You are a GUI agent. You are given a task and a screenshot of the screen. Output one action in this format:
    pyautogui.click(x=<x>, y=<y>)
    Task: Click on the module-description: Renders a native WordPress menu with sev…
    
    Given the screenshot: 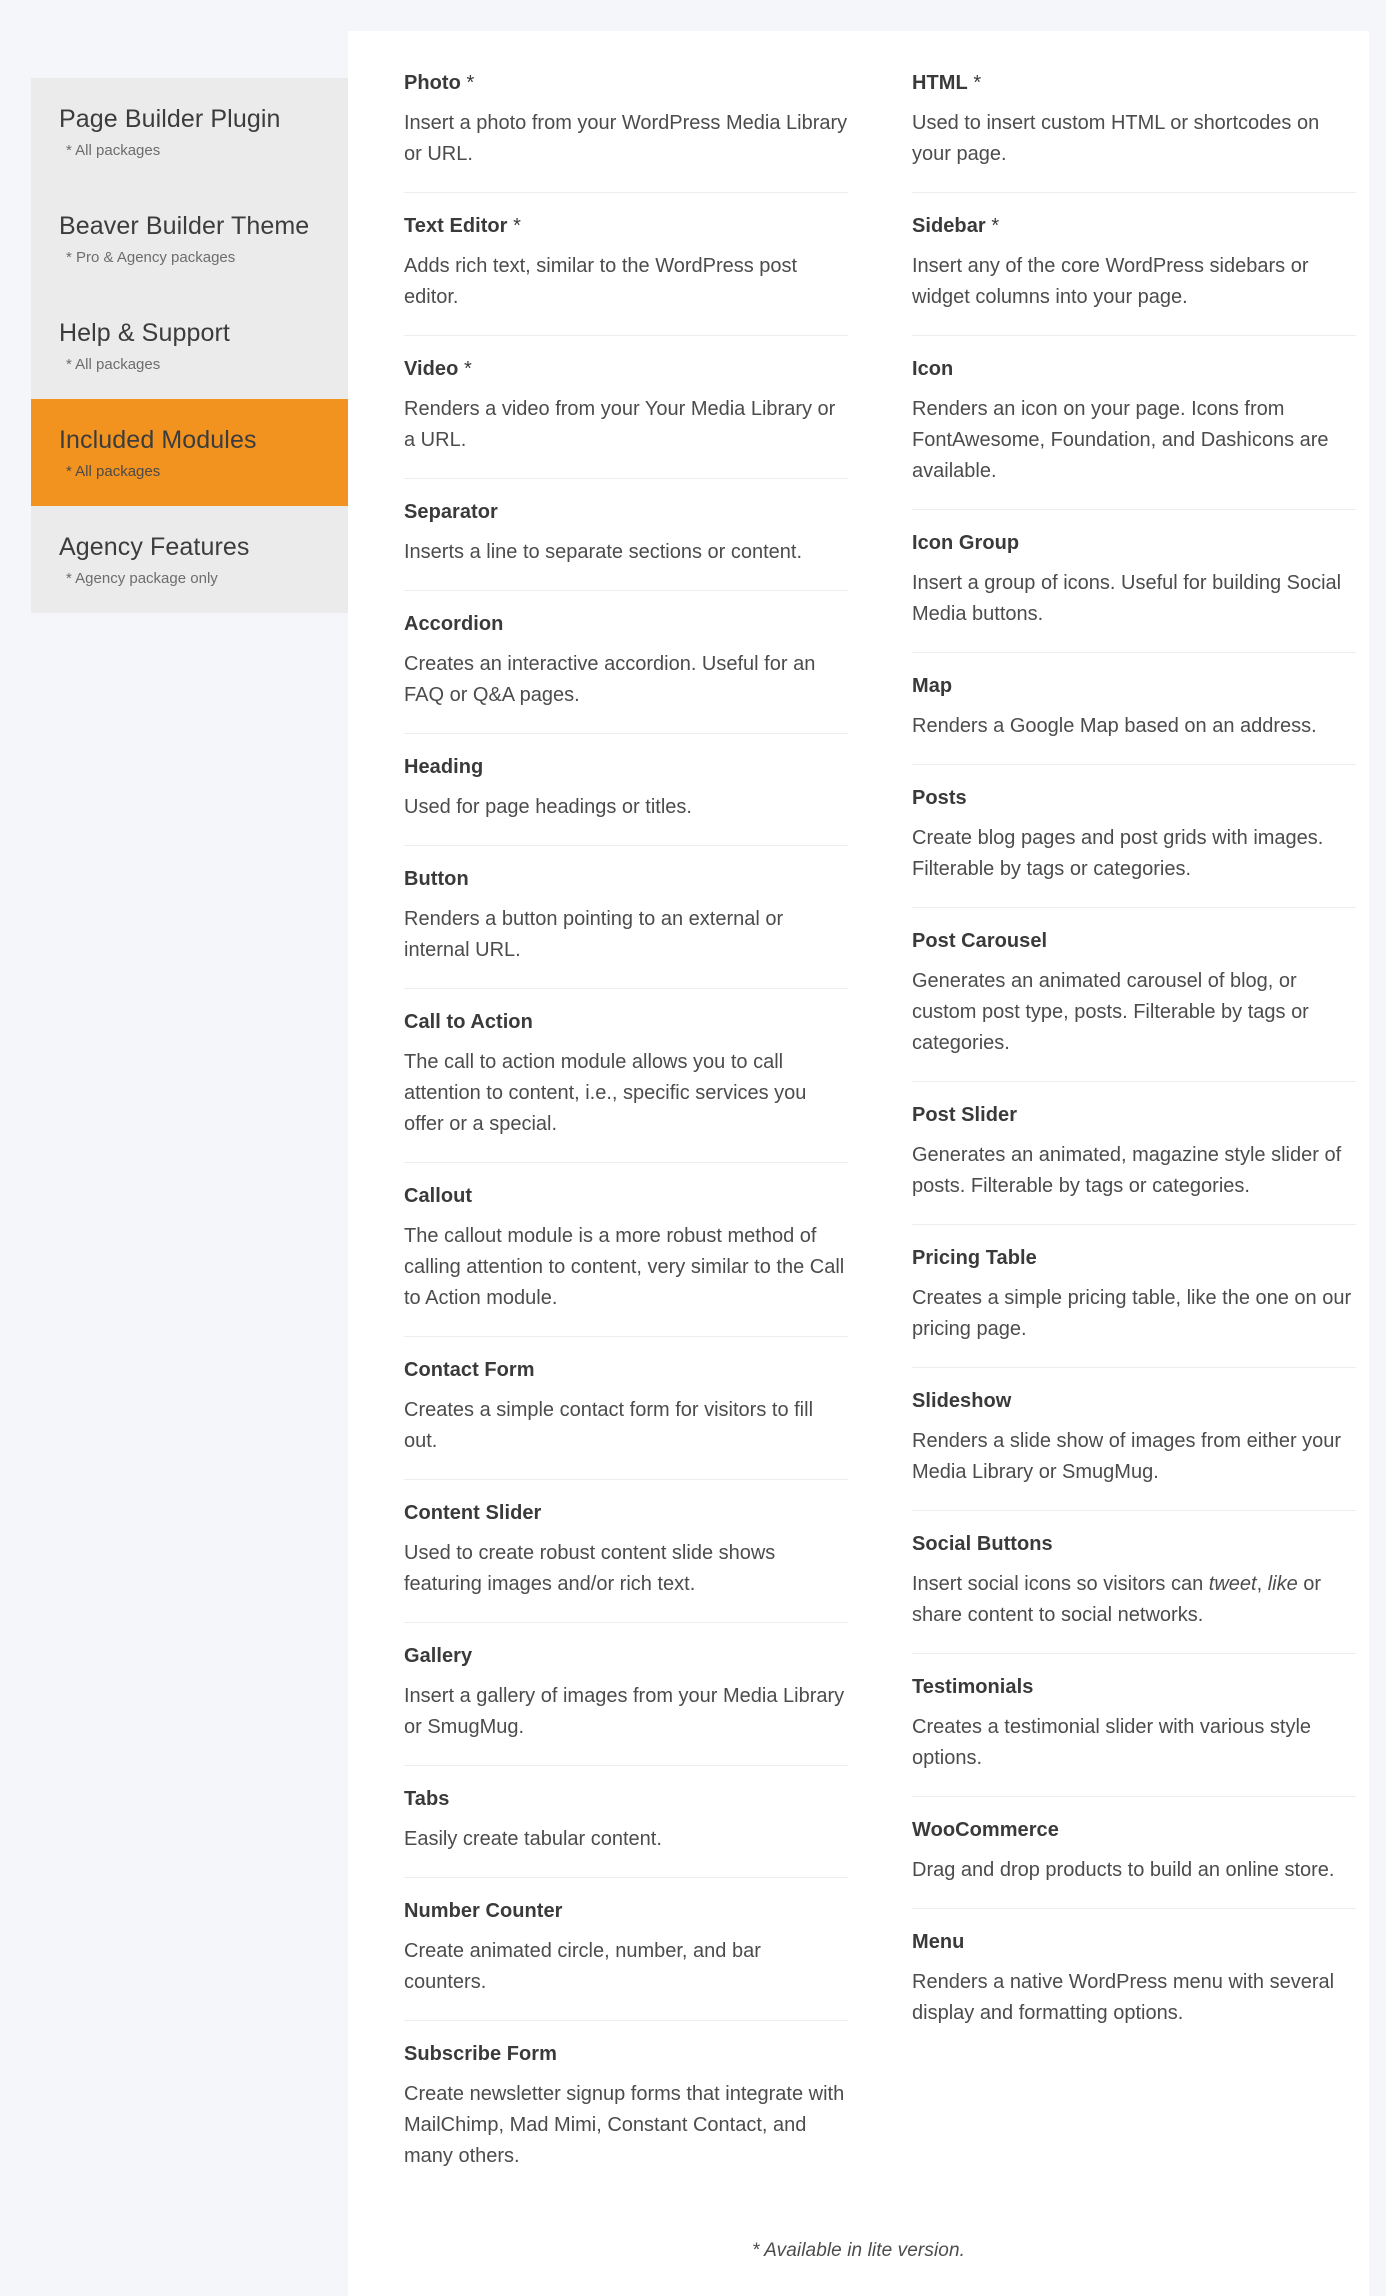 What is the action you would take?
    pyautogui.click(x=1123, y=1997)
    